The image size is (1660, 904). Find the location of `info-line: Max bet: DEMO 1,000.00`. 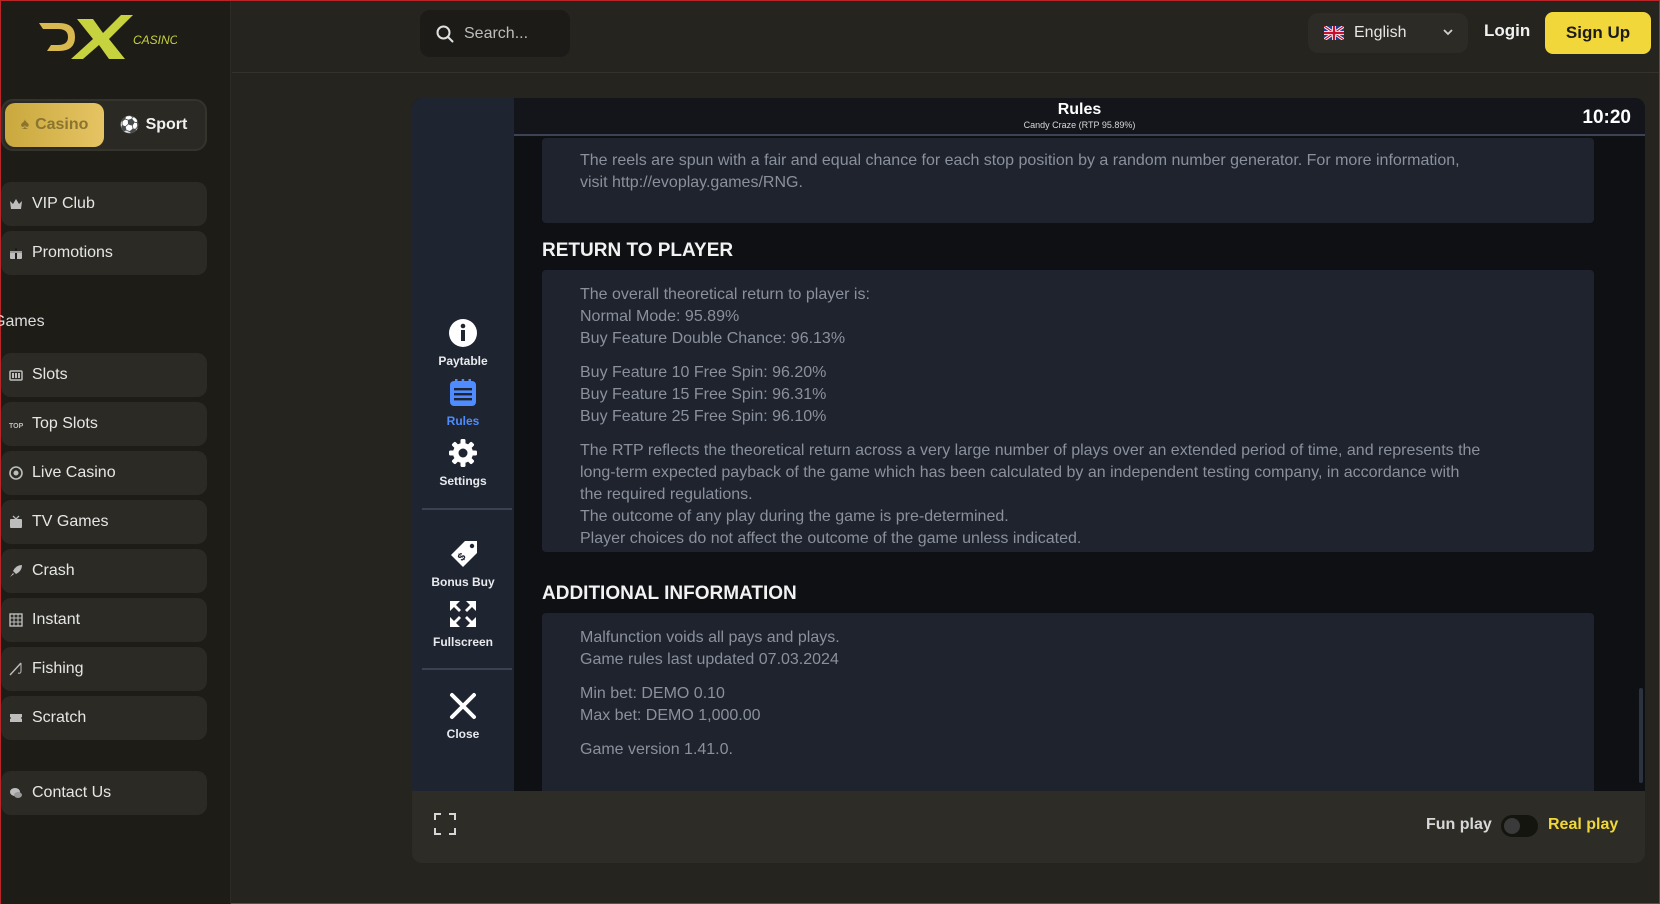

info-line: Max bet: DEMO 1,000.00 is located at coordinates (670, 715).